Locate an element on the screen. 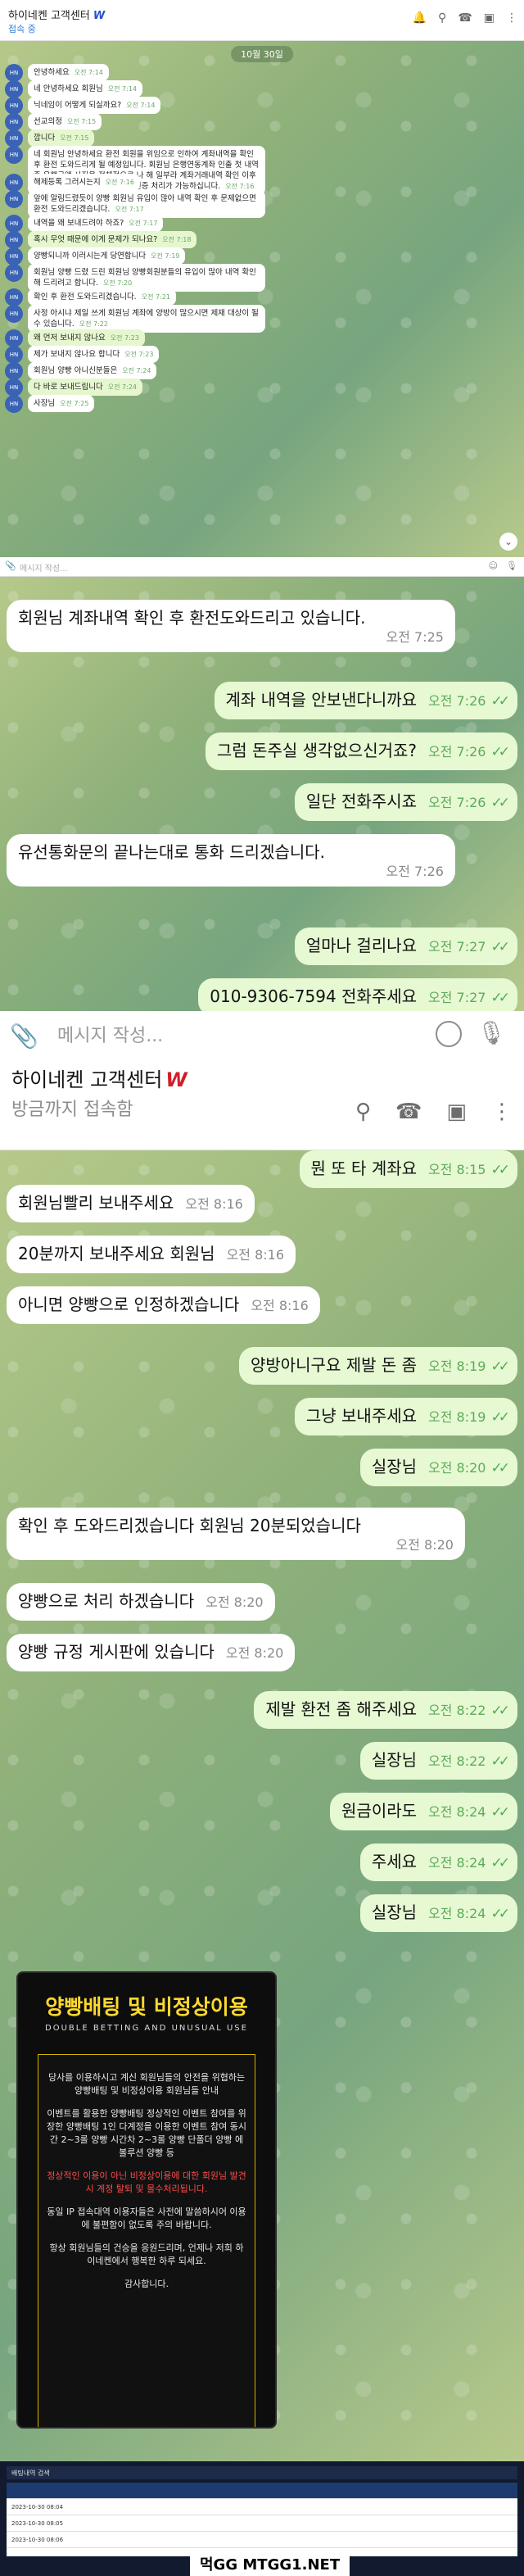 Image resolution: width=524 pixels, height=2576 pixels. message-bubble: 아니면 양빵으로 인정하겠습니다 오전 8:16 is located at coordinates (163, 1305).